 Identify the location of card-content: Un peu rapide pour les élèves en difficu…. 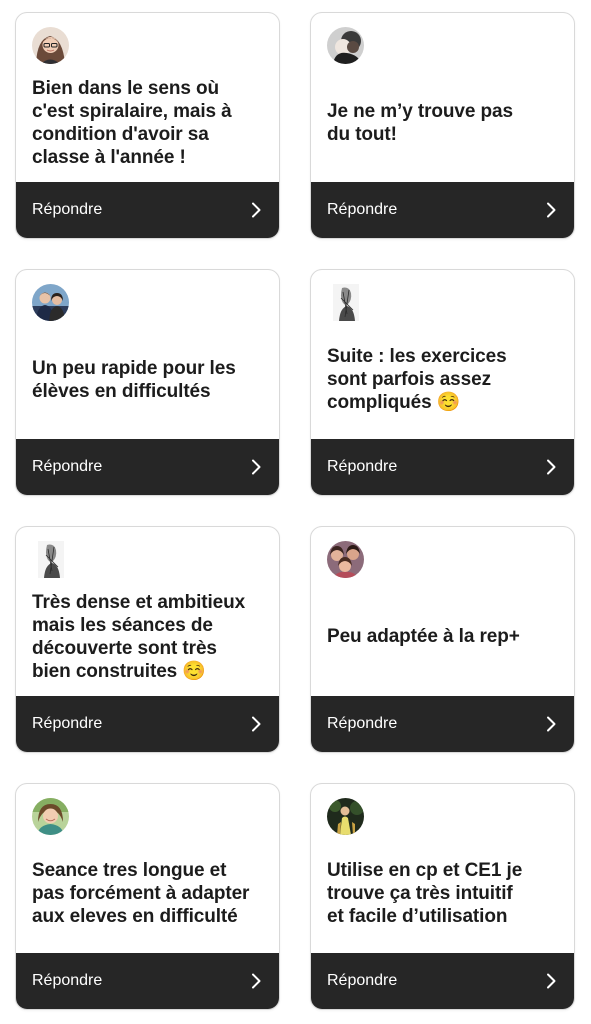
(147, 355).